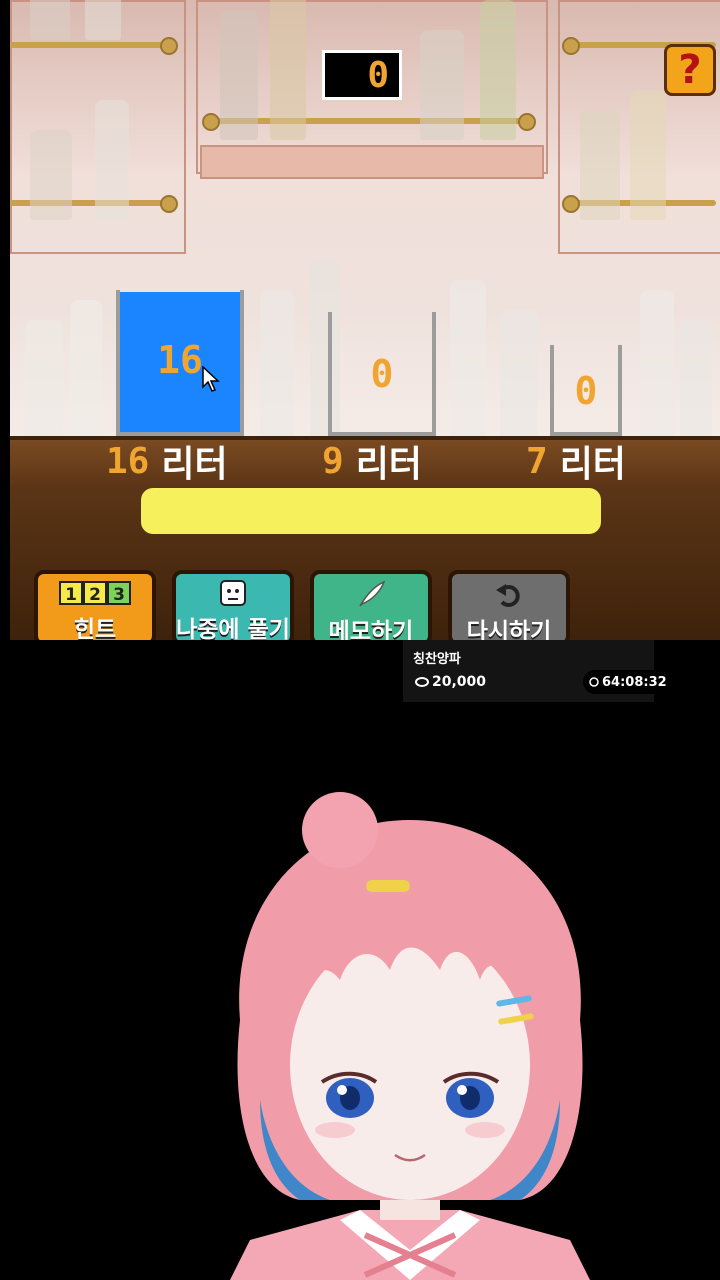  What do you see at coordinates (509, 594) in the screenshot?
I see `undo-icon` at bounding box center [509, 594].